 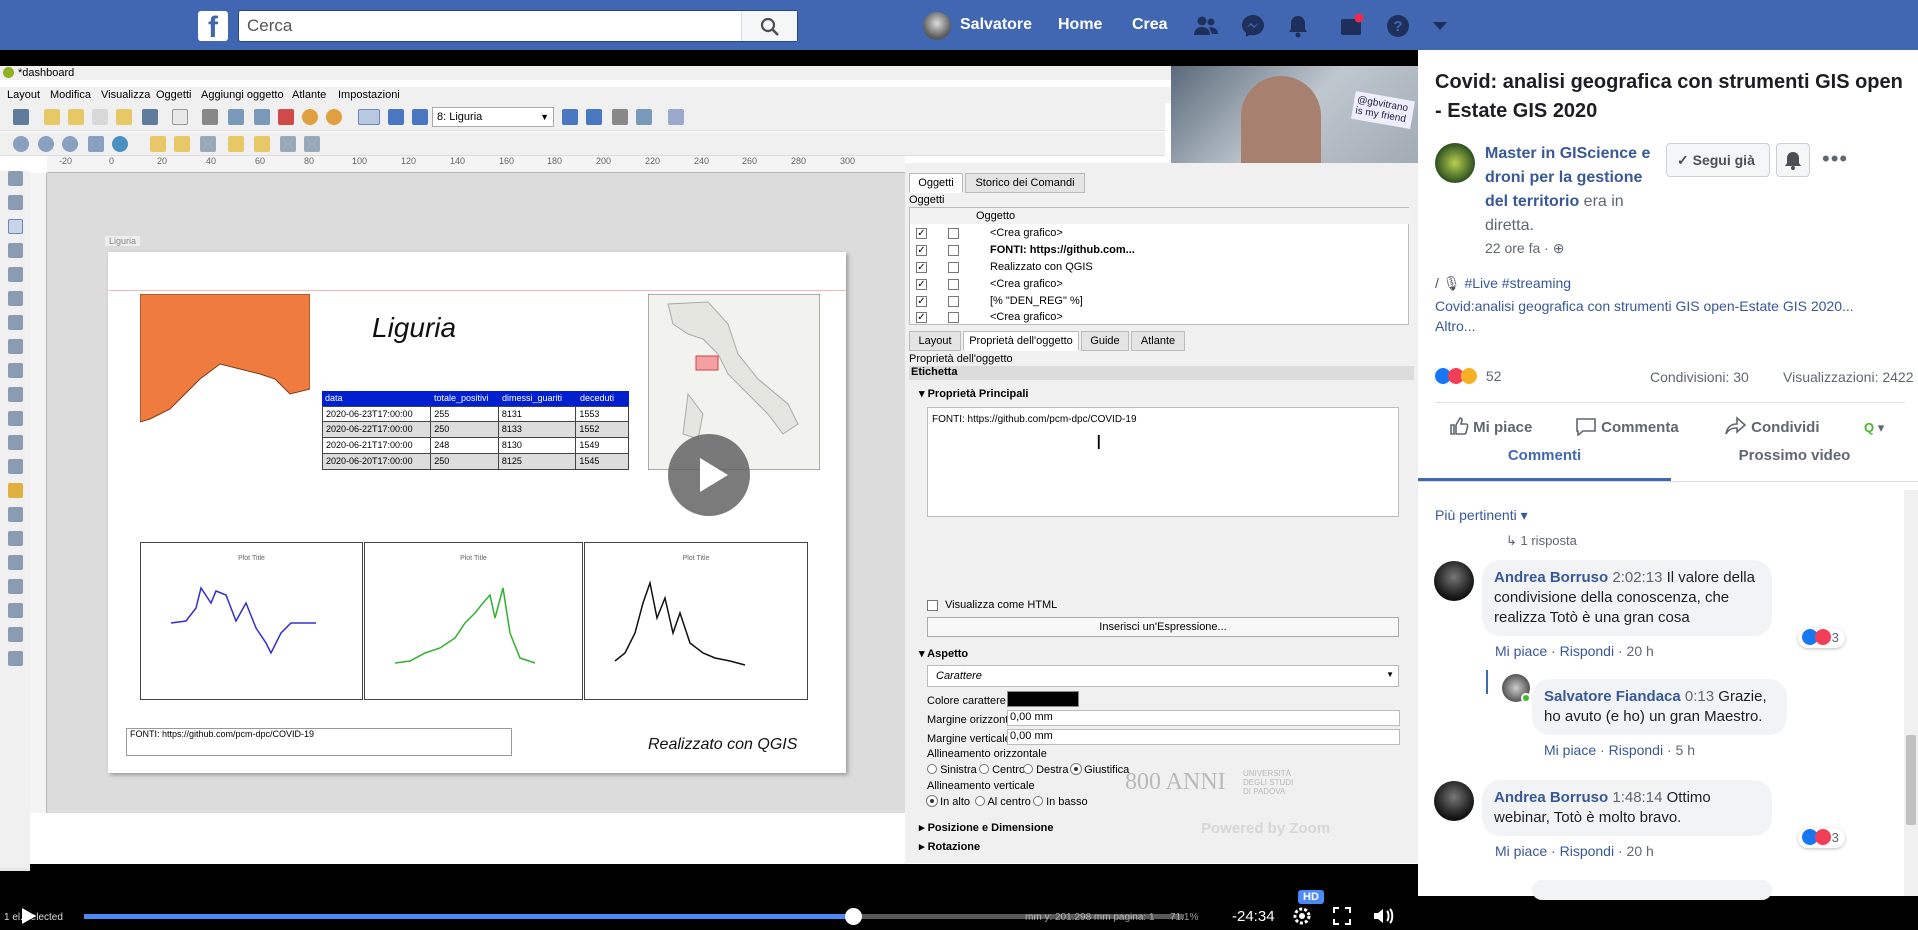 What do you see at coordinates (709, 475) in the screenshot?
I see `play-button` at bounding box center [709, 475].